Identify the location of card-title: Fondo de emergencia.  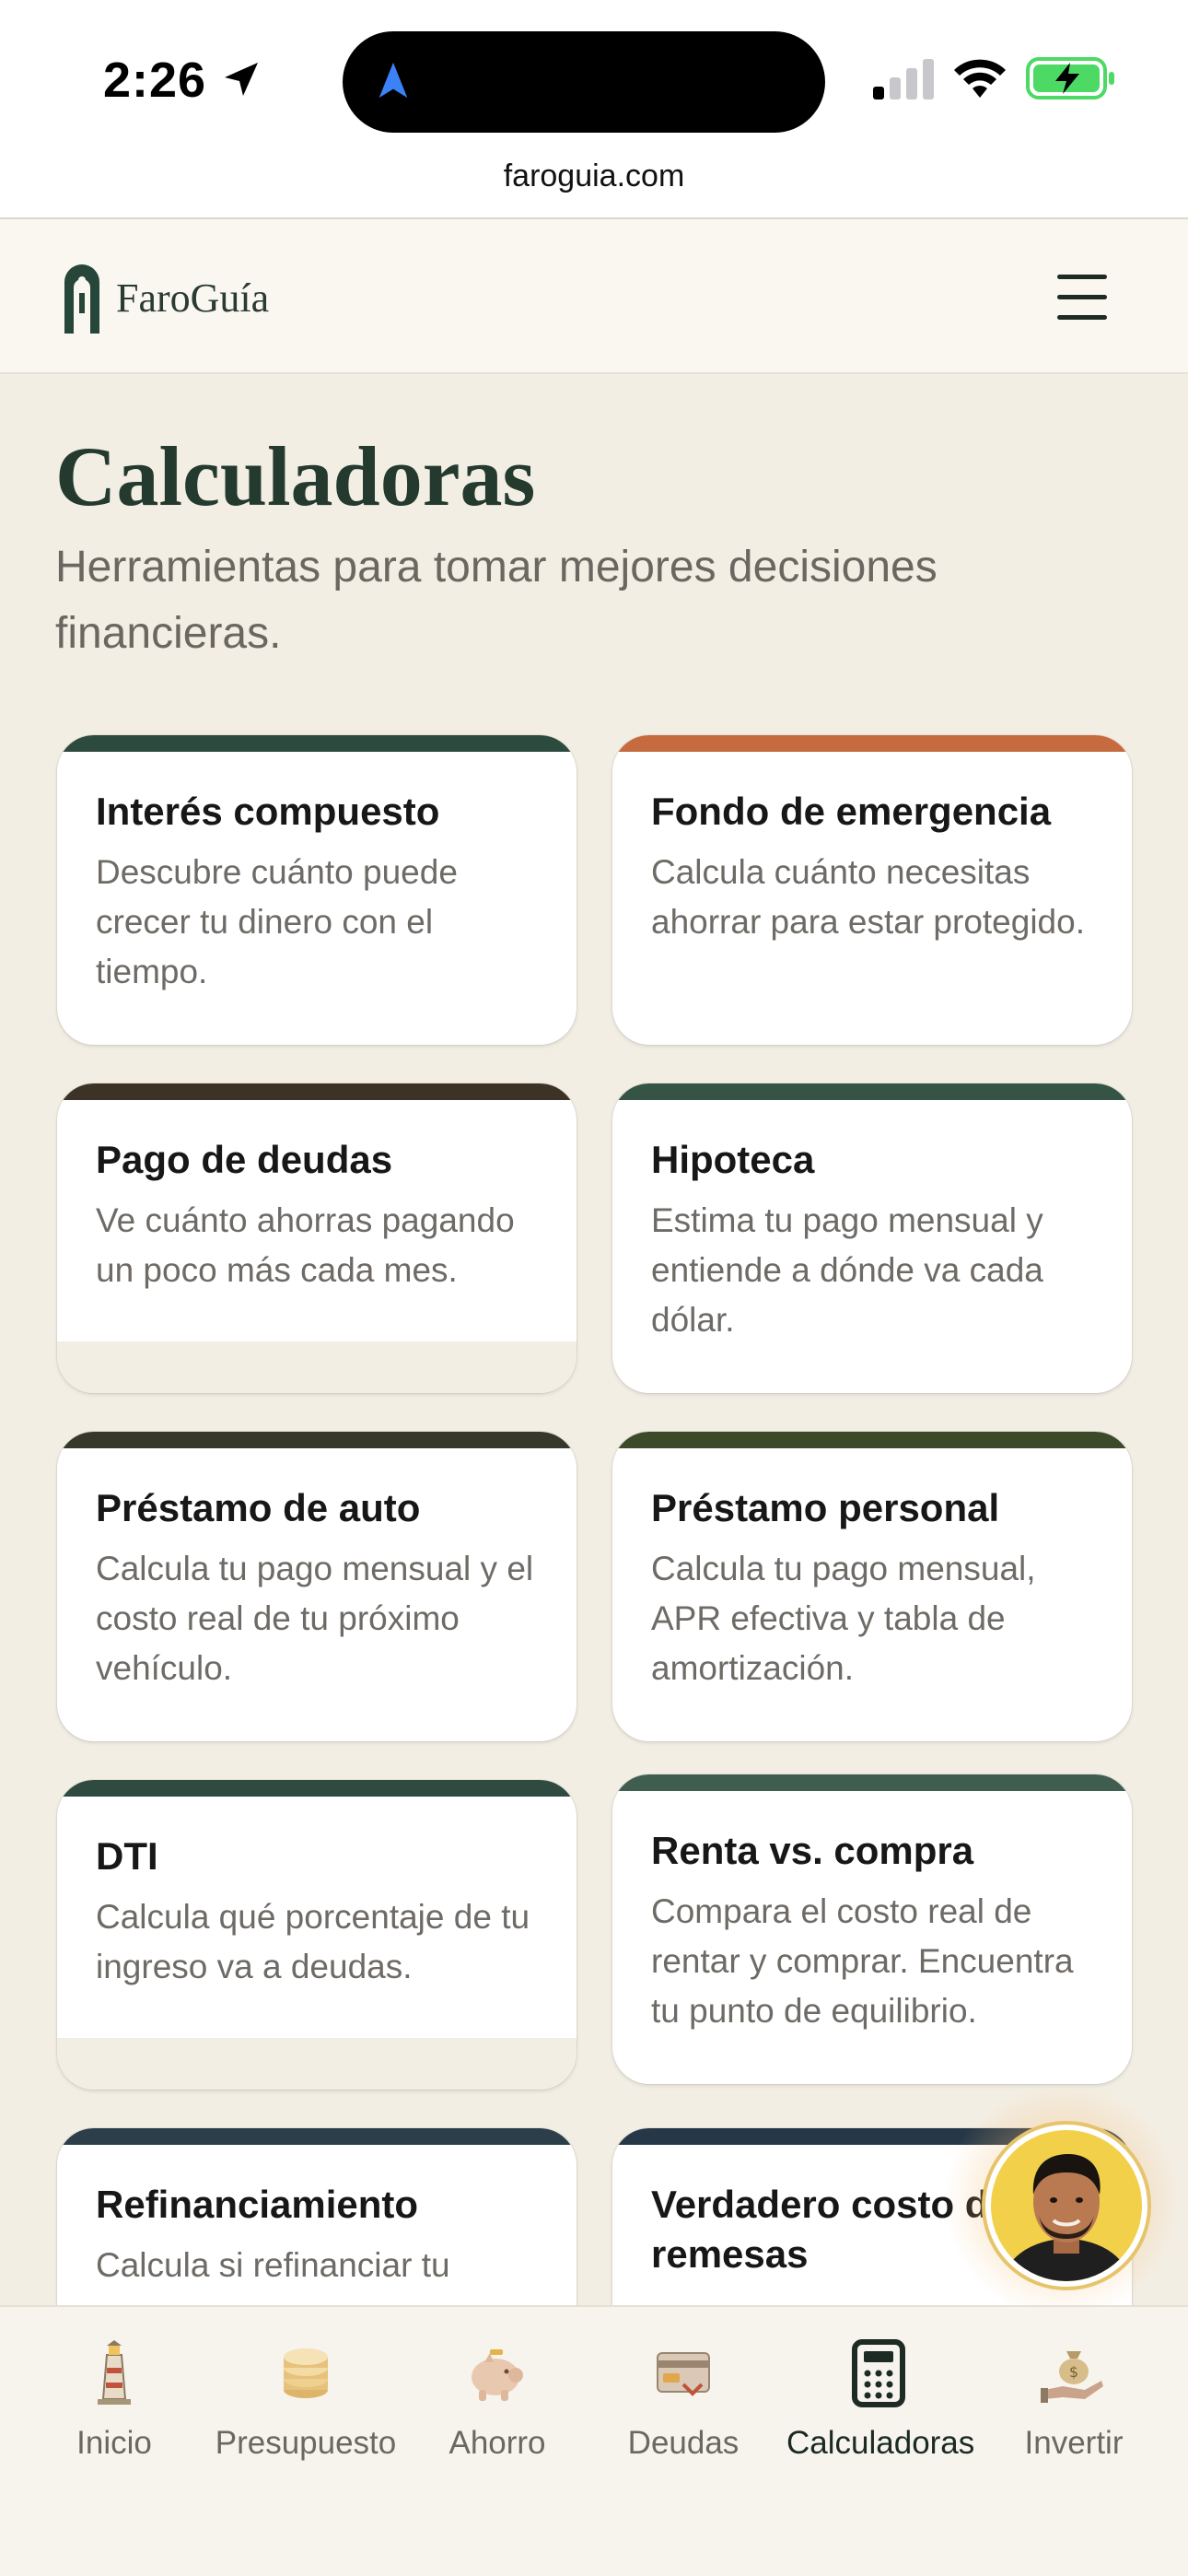
(852, 811).